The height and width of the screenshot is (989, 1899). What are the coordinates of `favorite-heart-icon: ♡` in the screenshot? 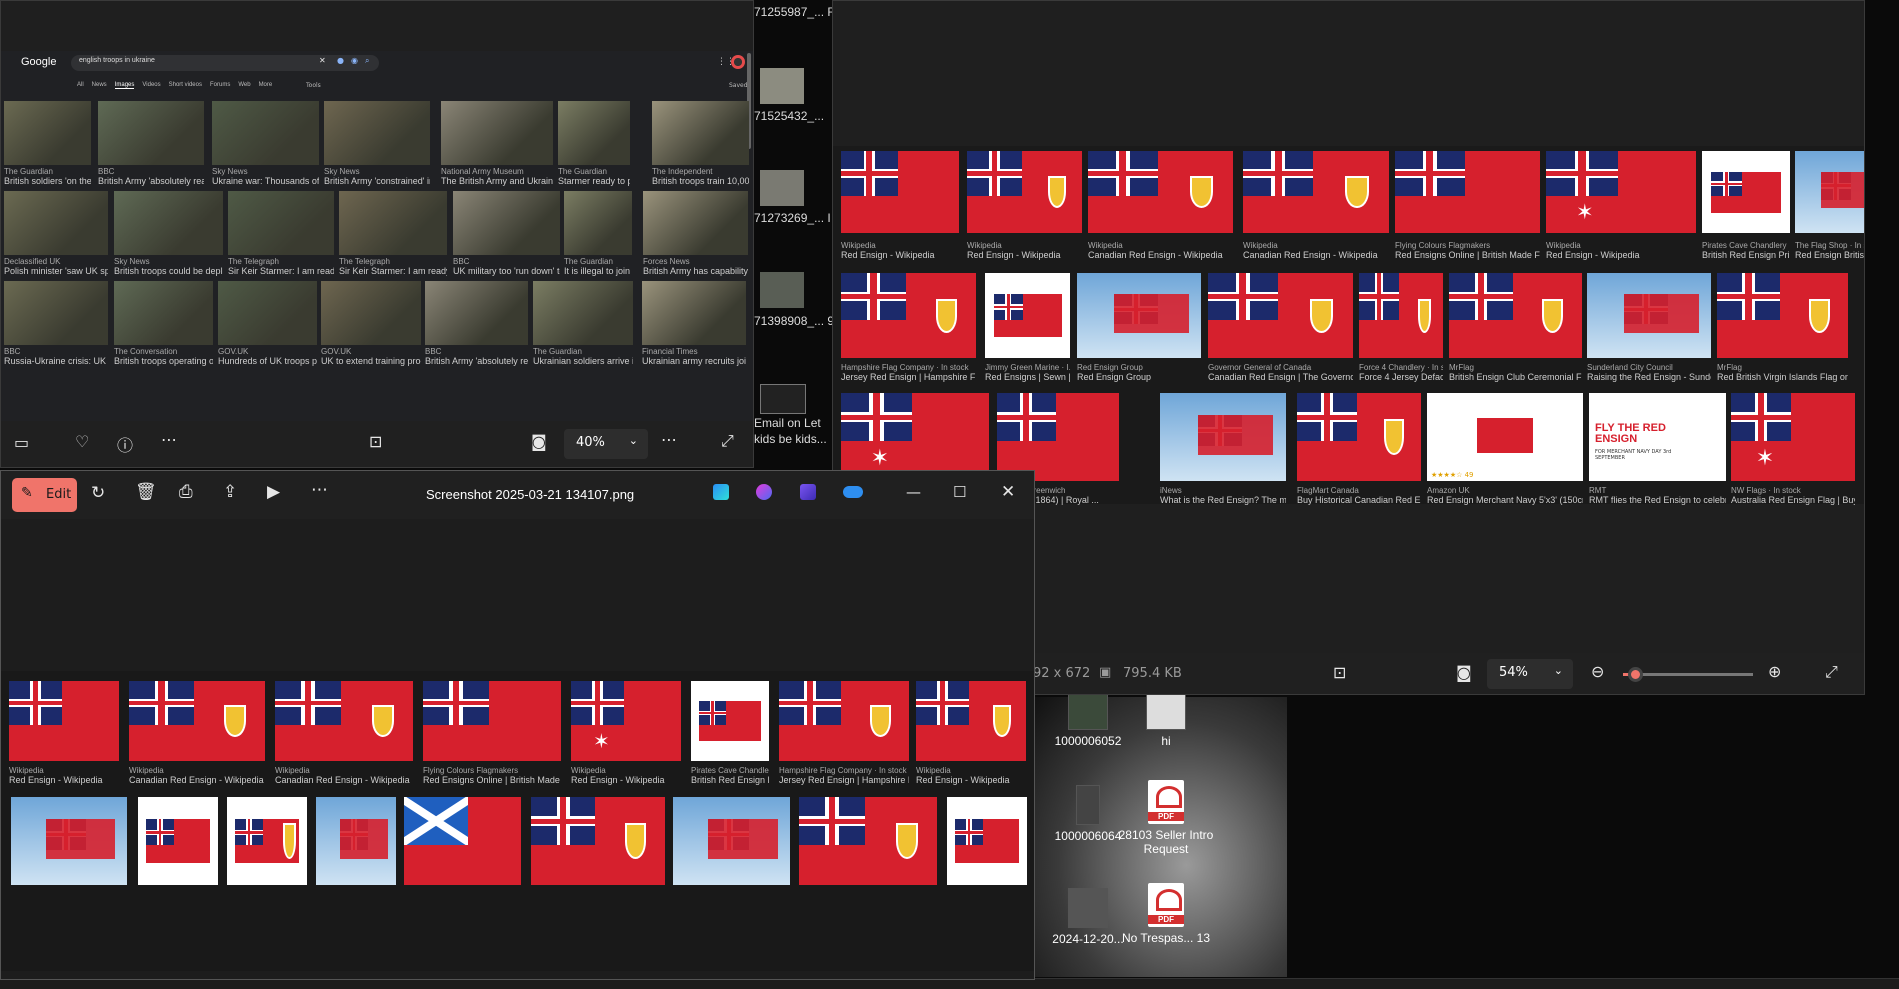 It's located at (82, 441).